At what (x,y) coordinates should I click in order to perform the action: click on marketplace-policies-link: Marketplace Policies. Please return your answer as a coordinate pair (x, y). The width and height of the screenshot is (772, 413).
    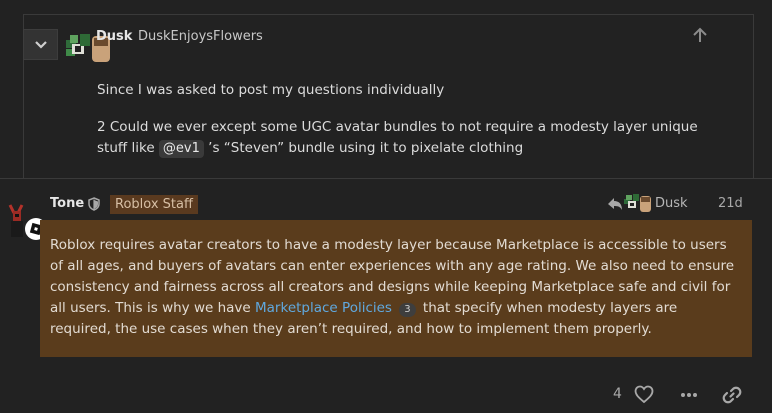
    Looking at the image, I should click on (323, 308).